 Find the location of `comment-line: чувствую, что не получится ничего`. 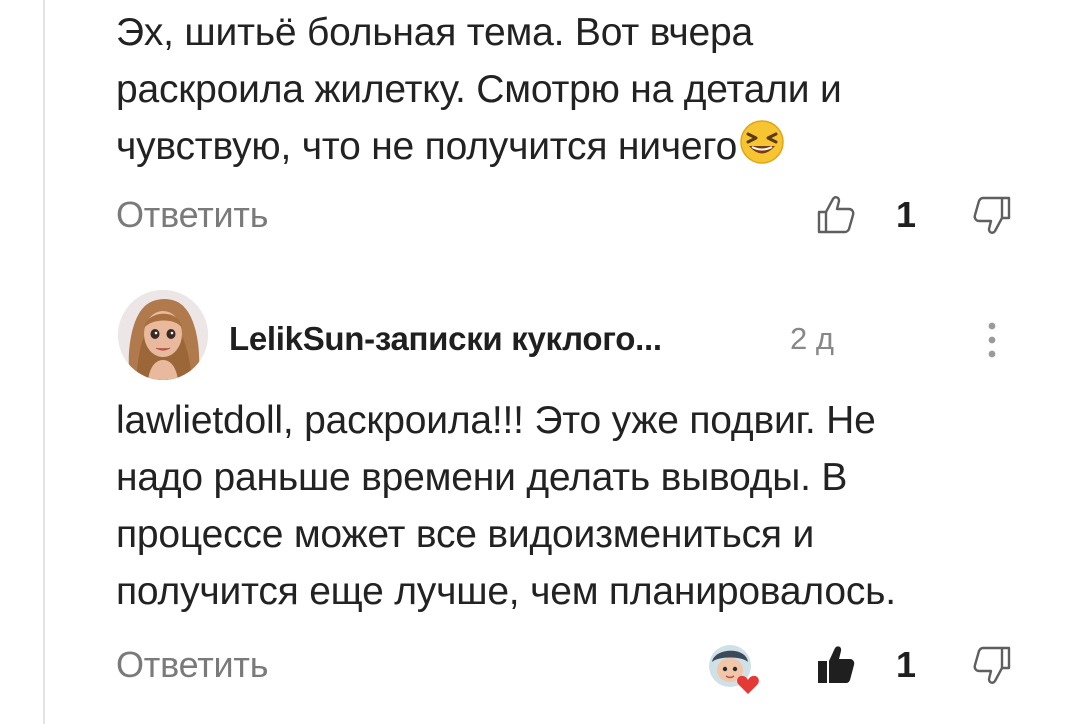

comment-line: чувствую, что не получится ничего is located at coordinates (566, 146).